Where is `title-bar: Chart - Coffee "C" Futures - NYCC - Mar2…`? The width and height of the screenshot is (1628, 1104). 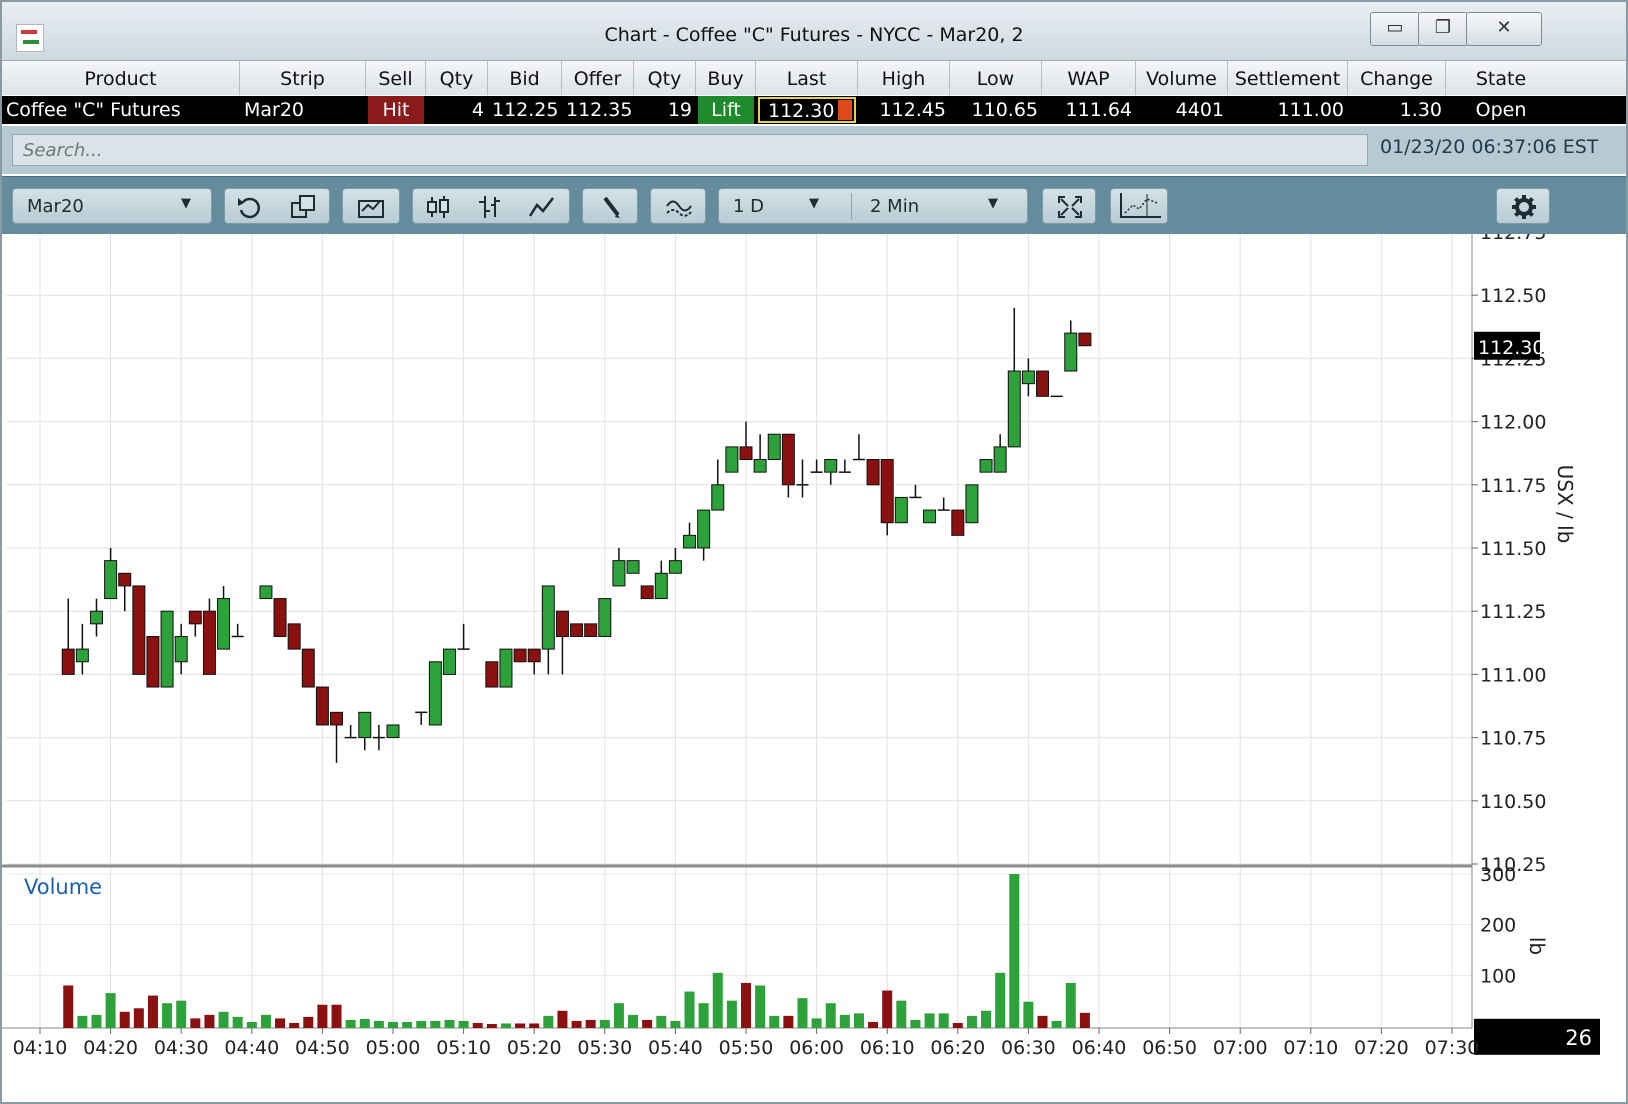
title-bar: Chart - Coffee "C" Futures - NYCC - Mar2… is located at coordinates (814, 31).